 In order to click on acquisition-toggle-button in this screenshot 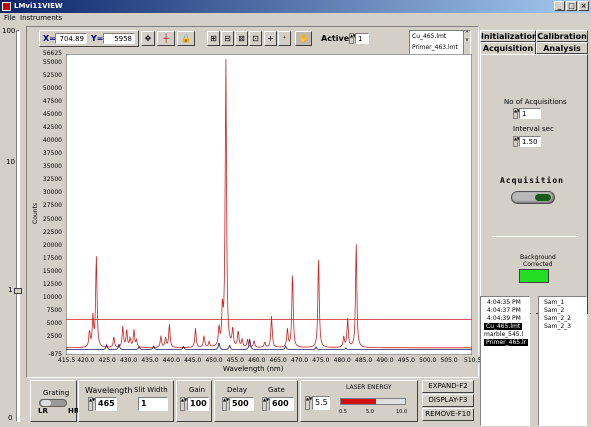, I will do `click(533, 197)`.